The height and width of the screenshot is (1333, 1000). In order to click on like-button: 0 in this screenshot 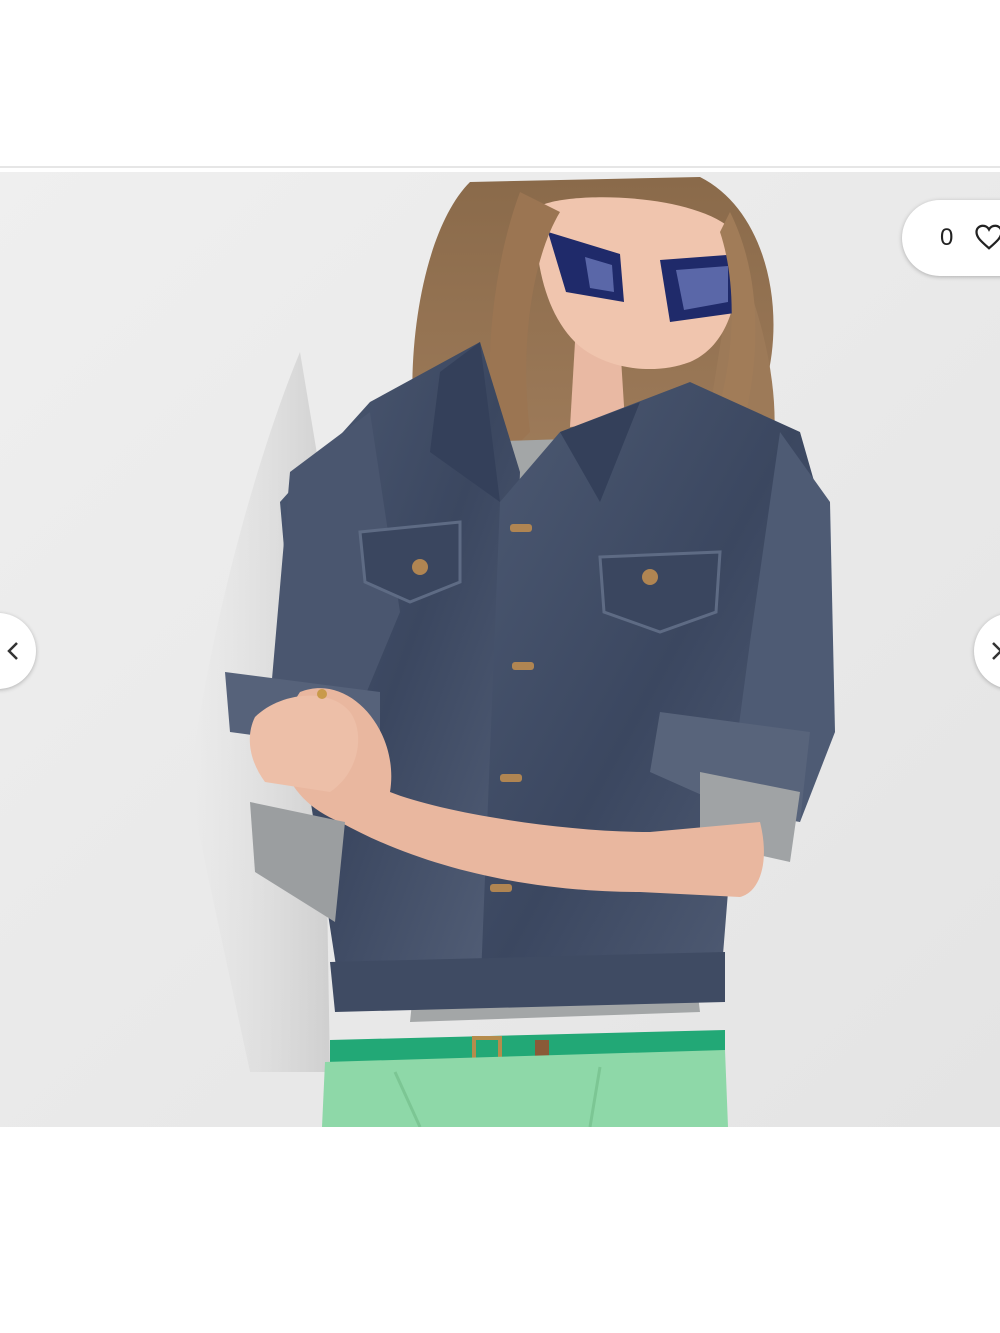, I will do `click(951, 238)`.